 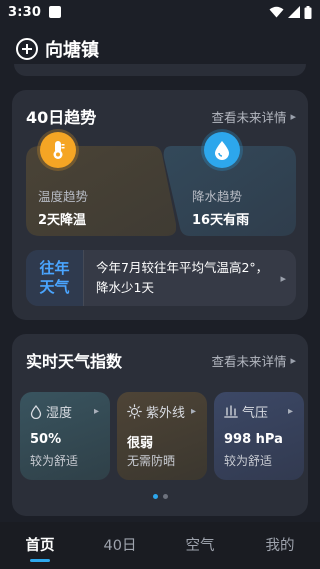 What do you see at coordinates (160, 49) in the screenshot?
I see `header: 向塘镇` at bounding box center [160, 49].